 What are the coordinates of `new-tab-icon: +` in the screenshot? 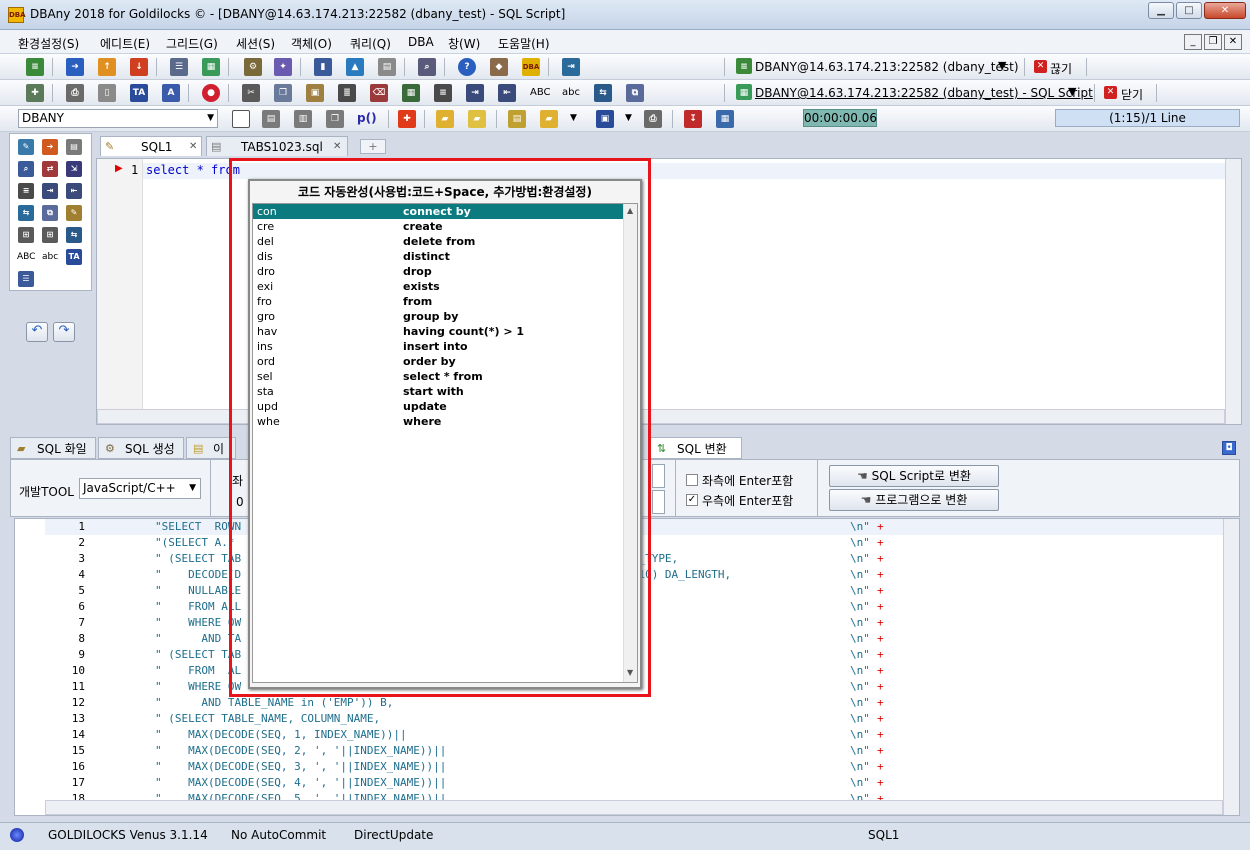 It's located at (373, 146).